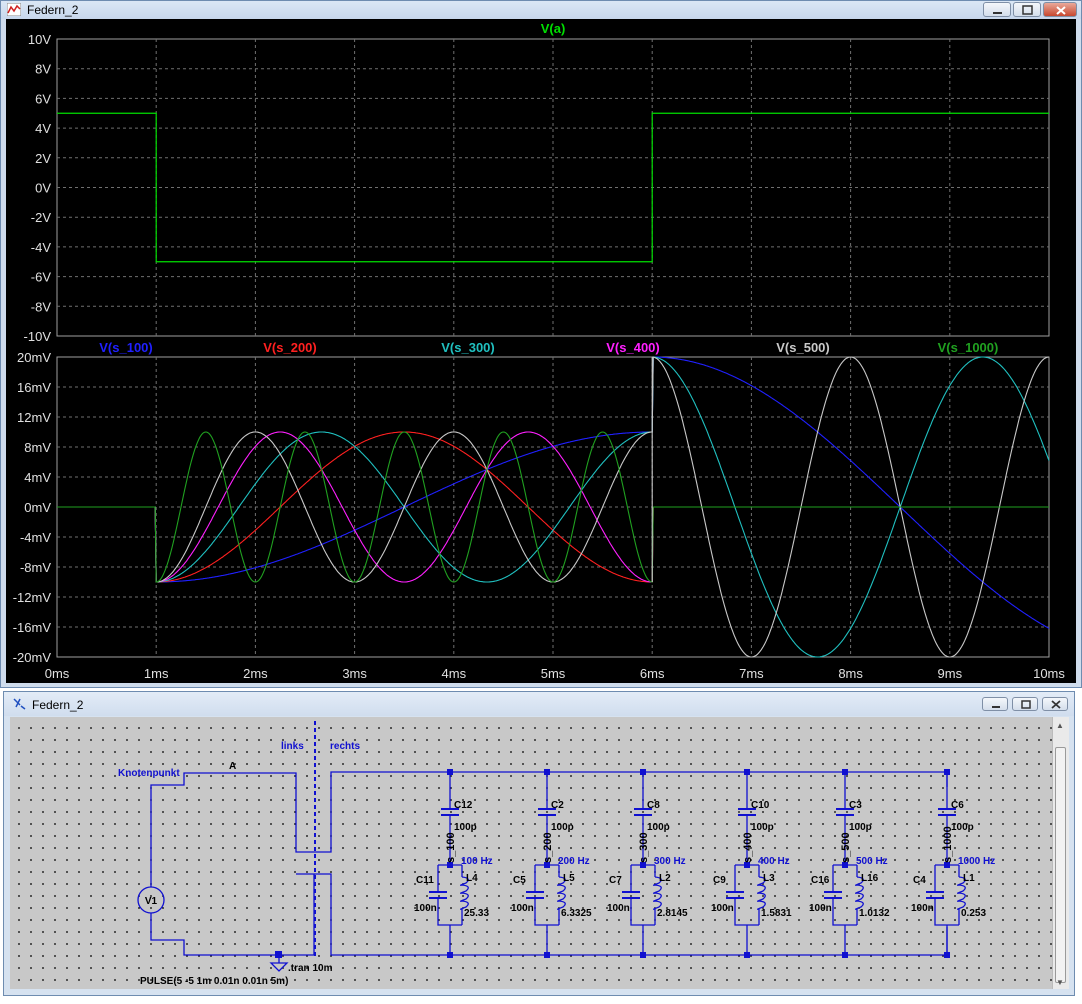 The width and height of the screenshot is (1082, 1004). I want to click on capacitor-ref: C7, so click(615, 880).